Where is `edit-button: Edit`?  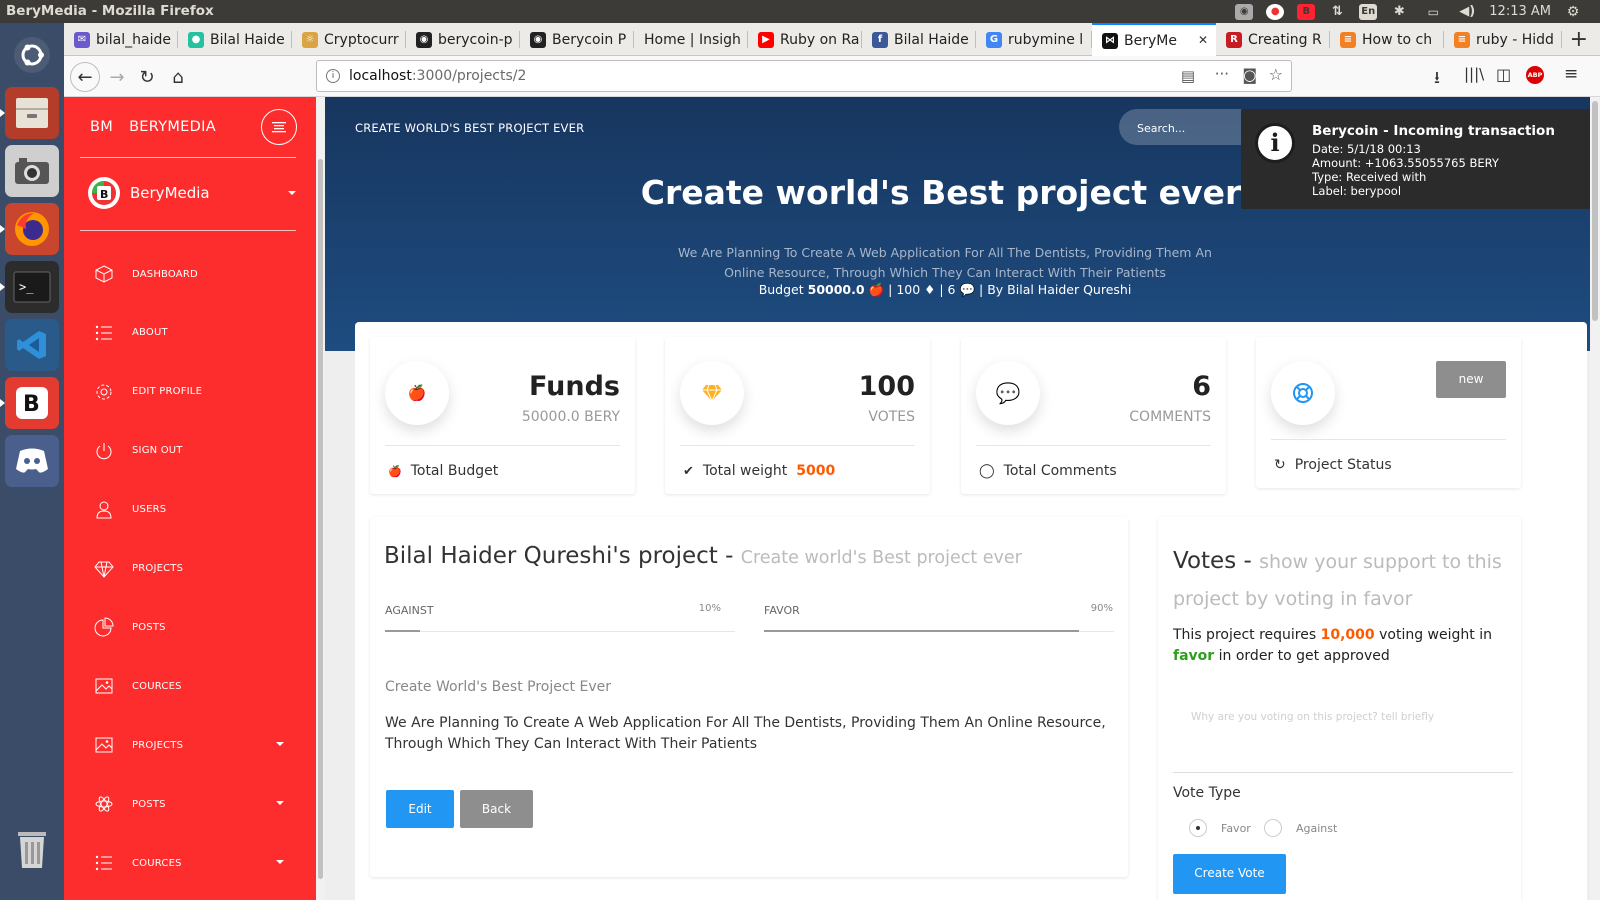
edit-button: Edit is located at coordinates (420, 809).